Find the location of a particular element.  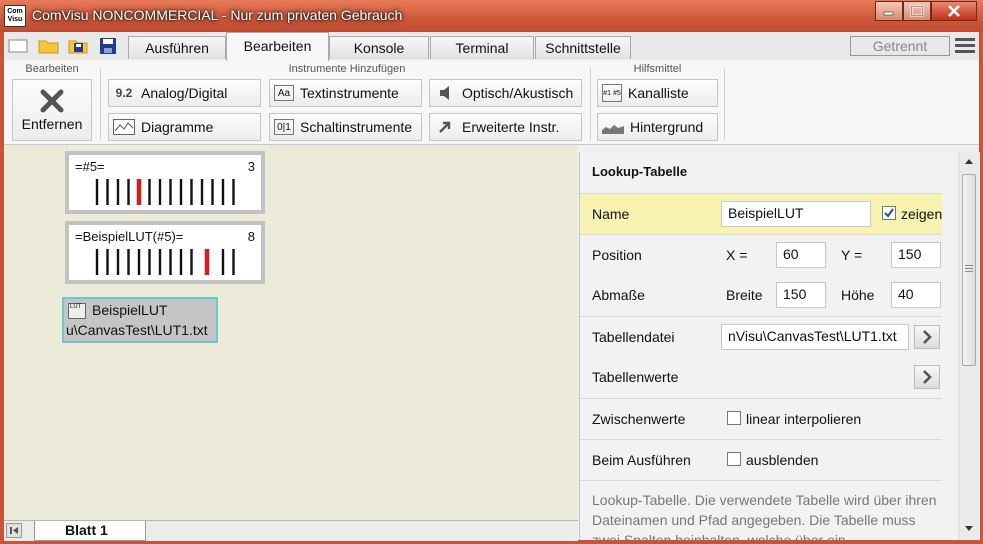

remove-x-icon is located at coordinates (52, 101).